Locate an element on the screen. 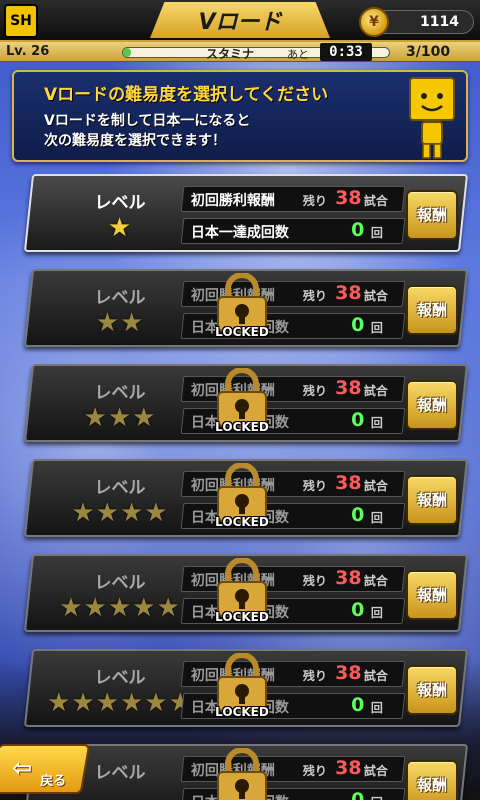 The height and width of the screenshot is (800, 480). level-card: レベル★★★★★★初回勝利報酬残り38試合日本一達成回数0回報酬LOCKED is located at coordinates (246, 688).